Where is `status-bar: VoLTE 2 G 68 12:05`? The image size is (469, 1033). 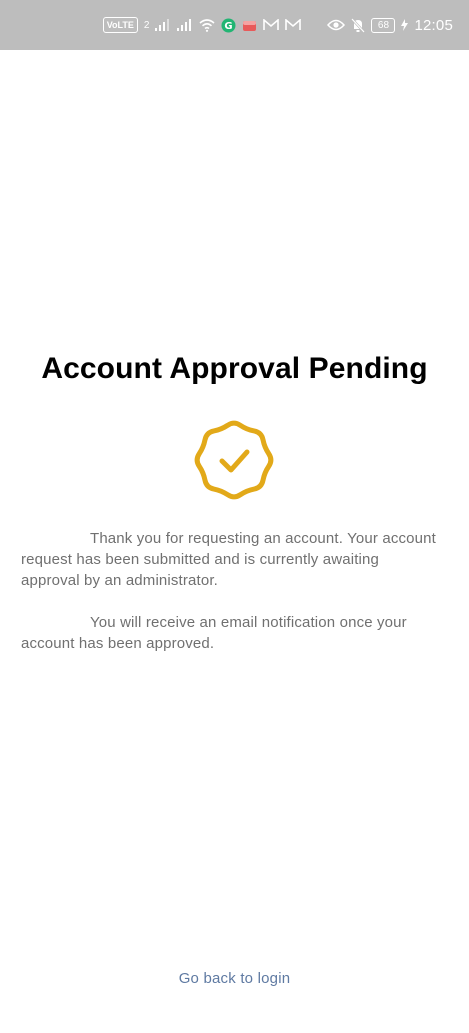 status-bar: VoLTE 2 G 68 12:05 is located at coordinates (234, 25).